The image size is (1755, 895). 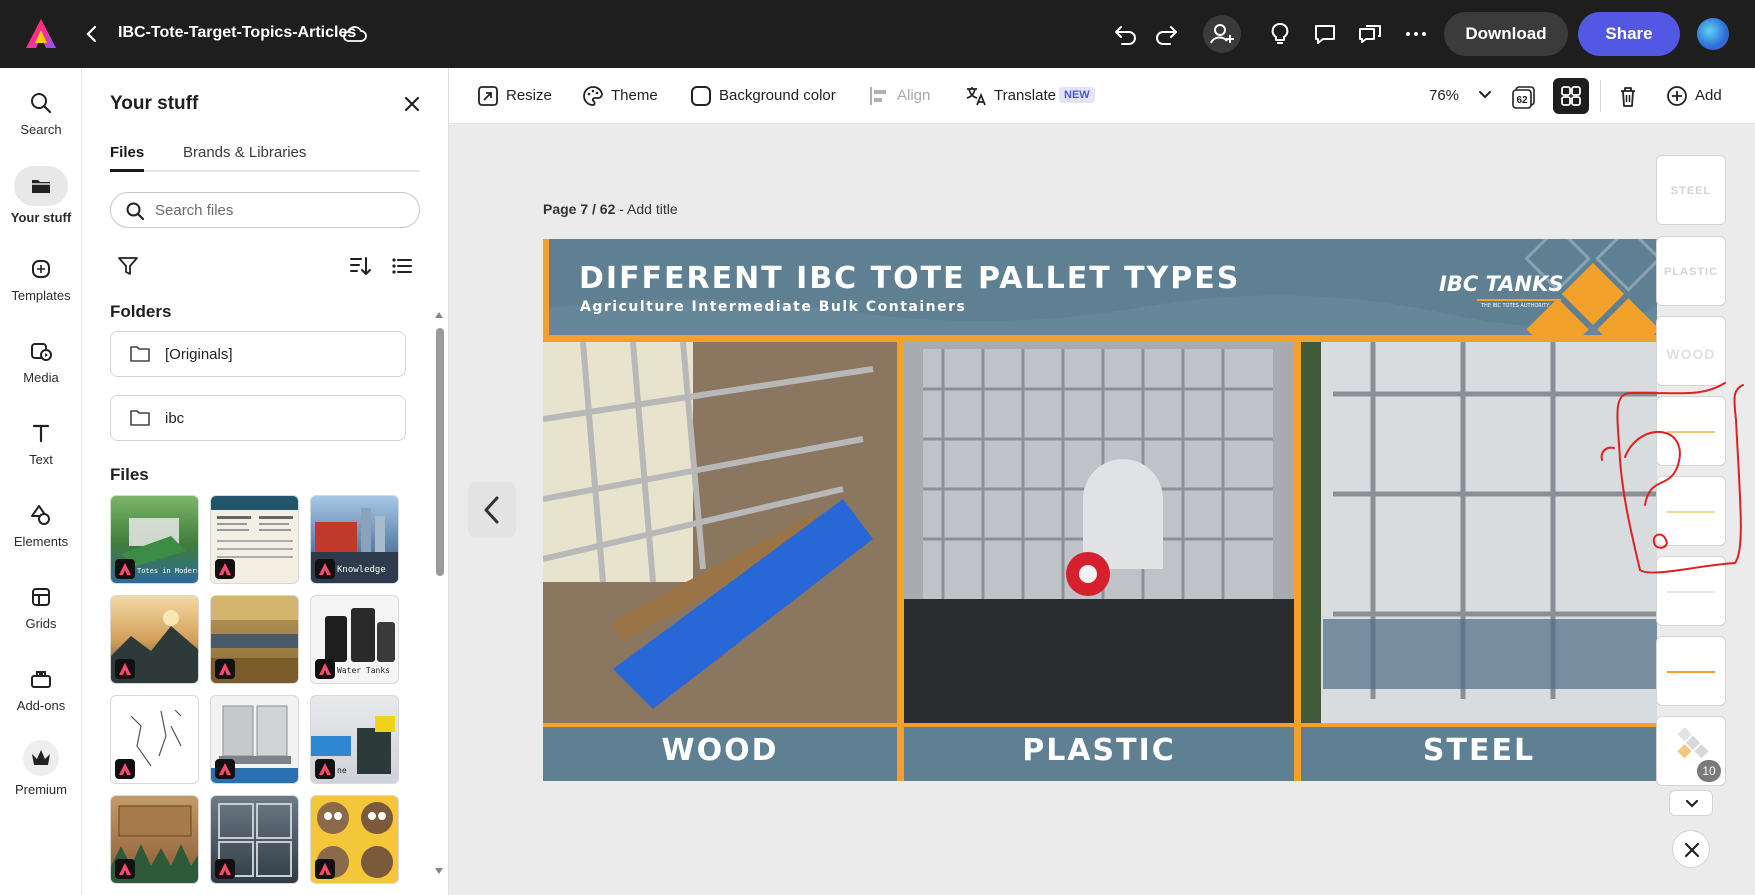 What do you see at coordinates (92, 34) in the screenshot?
I see `back-chevron-icon` at bounding box center [92, 34].